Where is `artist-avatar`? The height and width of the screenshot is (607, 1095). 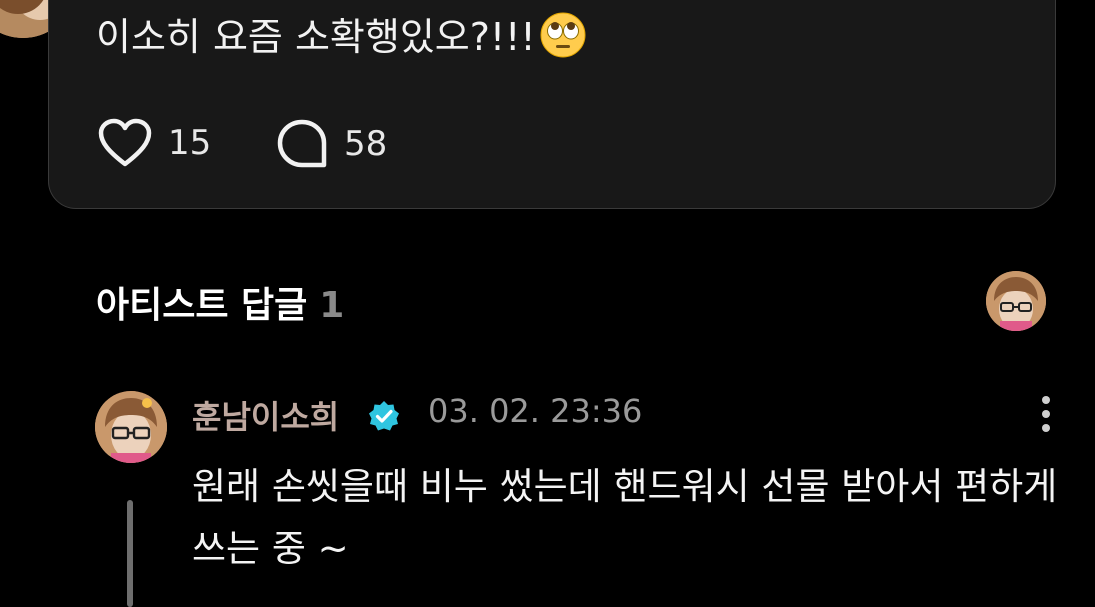 artist-avatar is located at coordinates (131, 427).